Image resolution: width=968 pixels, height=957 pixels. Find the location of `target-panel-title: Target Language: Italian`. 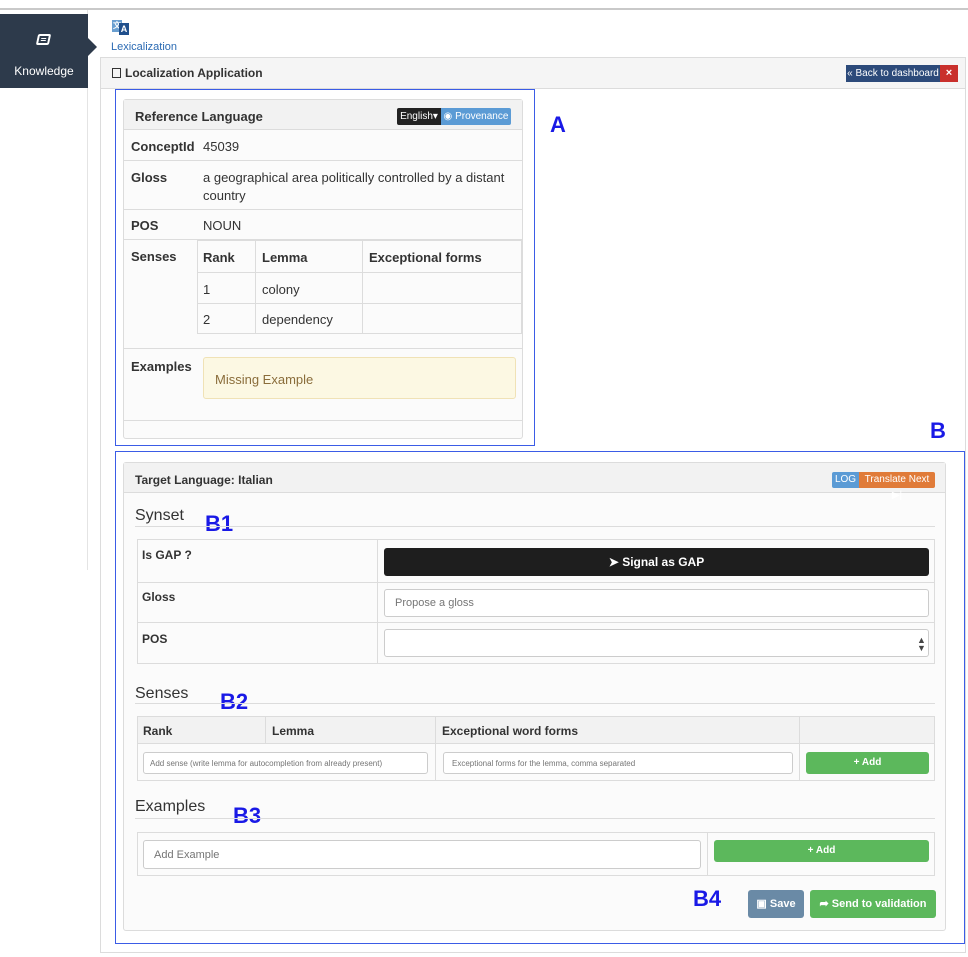

target-panel-title: Target Language: Italian is located at coordinates (204, 480).